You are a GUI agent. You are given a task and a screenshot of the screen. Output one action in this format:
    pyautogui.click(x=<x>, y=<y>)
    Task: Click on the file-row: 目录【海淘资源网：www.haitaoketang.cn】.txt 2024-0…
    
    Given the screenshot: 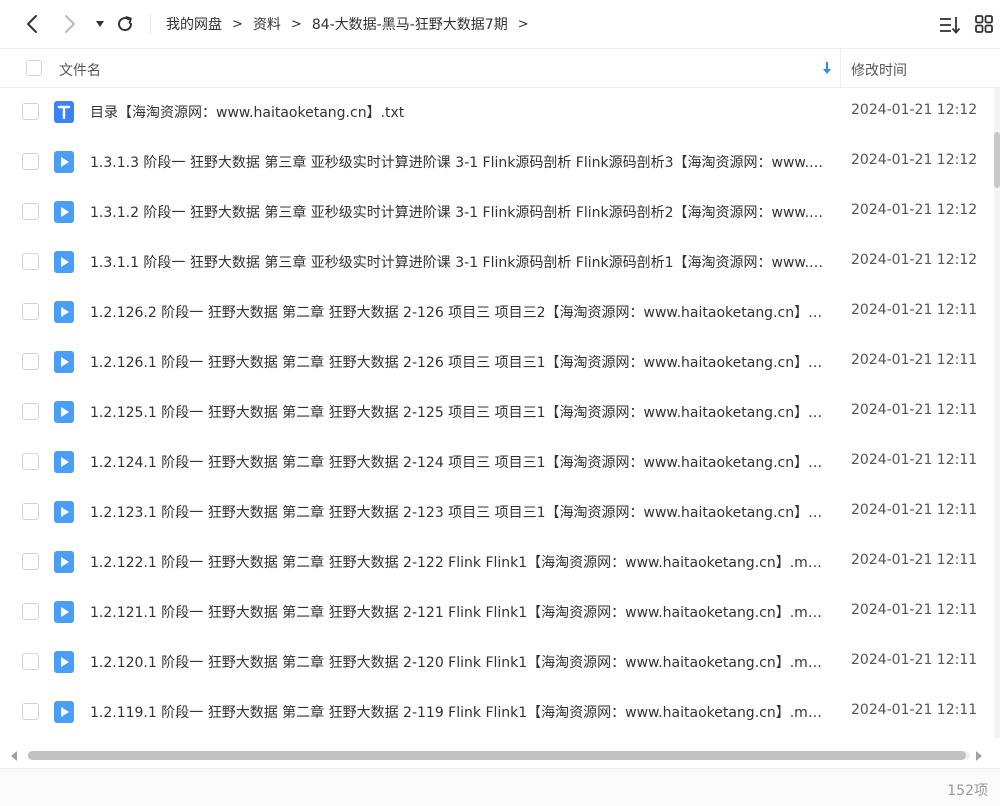 What is the action you would take?
    pyautogui.click(x=497, y=113)
    